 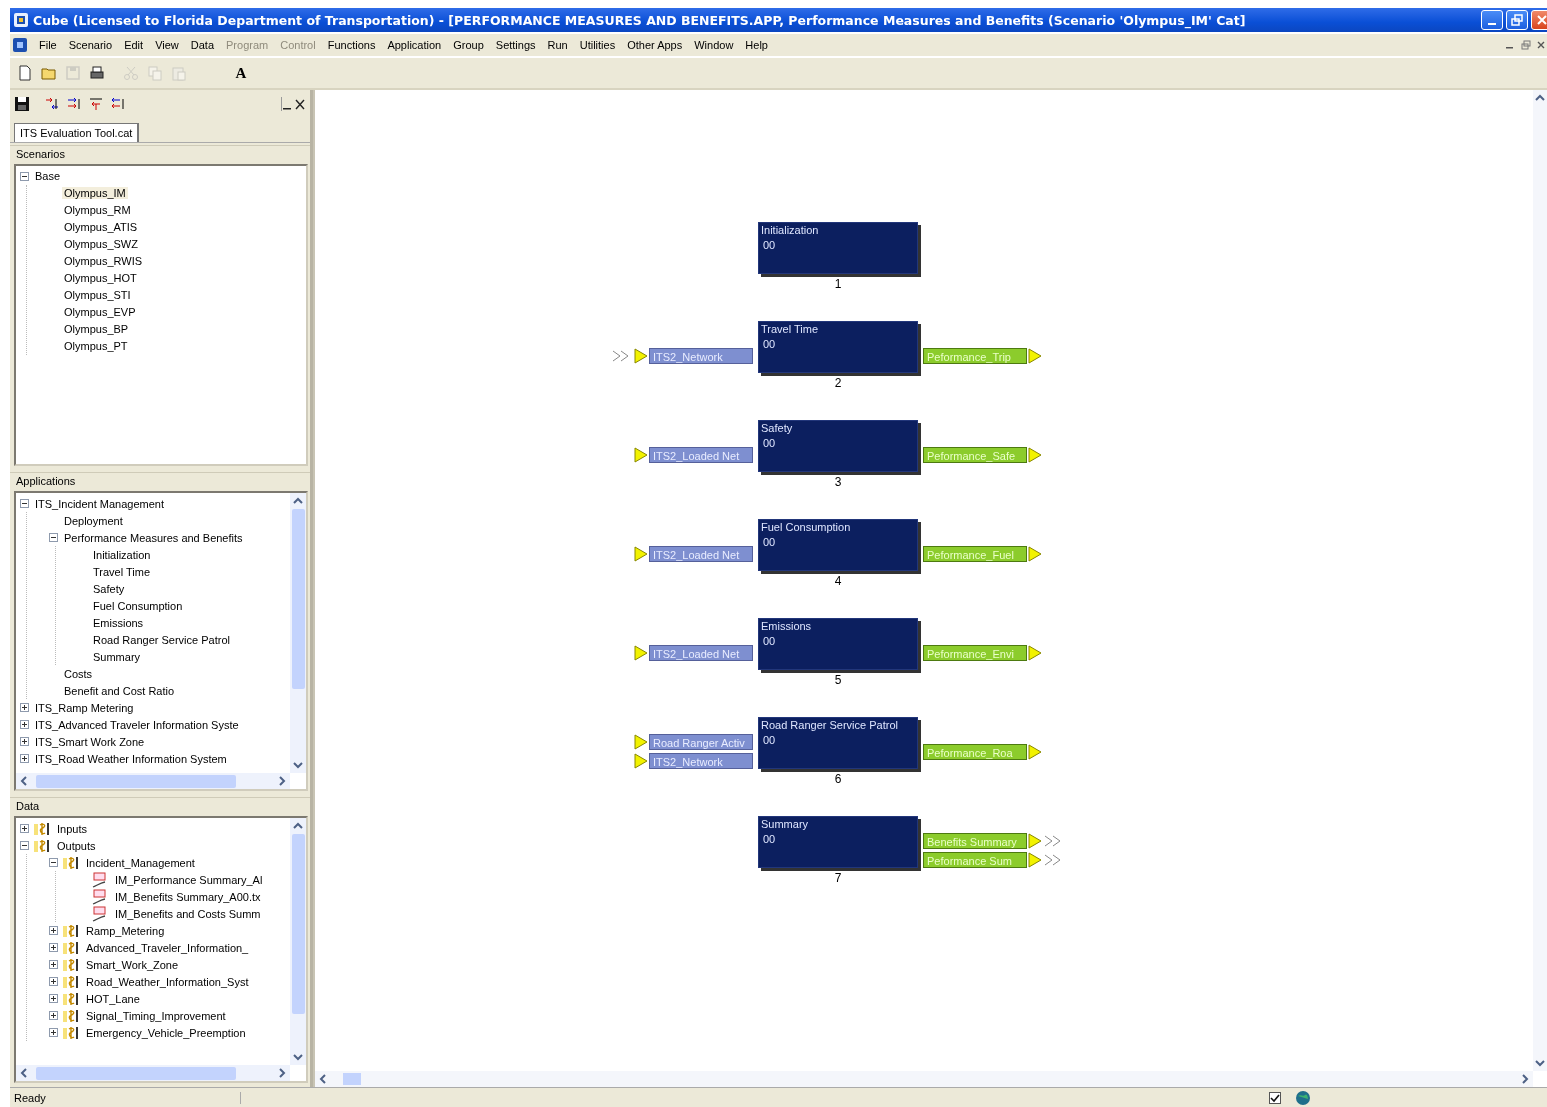 I want to click on tree-item: Emergency_Vehicle_Preemption, so click(x=166, y=1032).